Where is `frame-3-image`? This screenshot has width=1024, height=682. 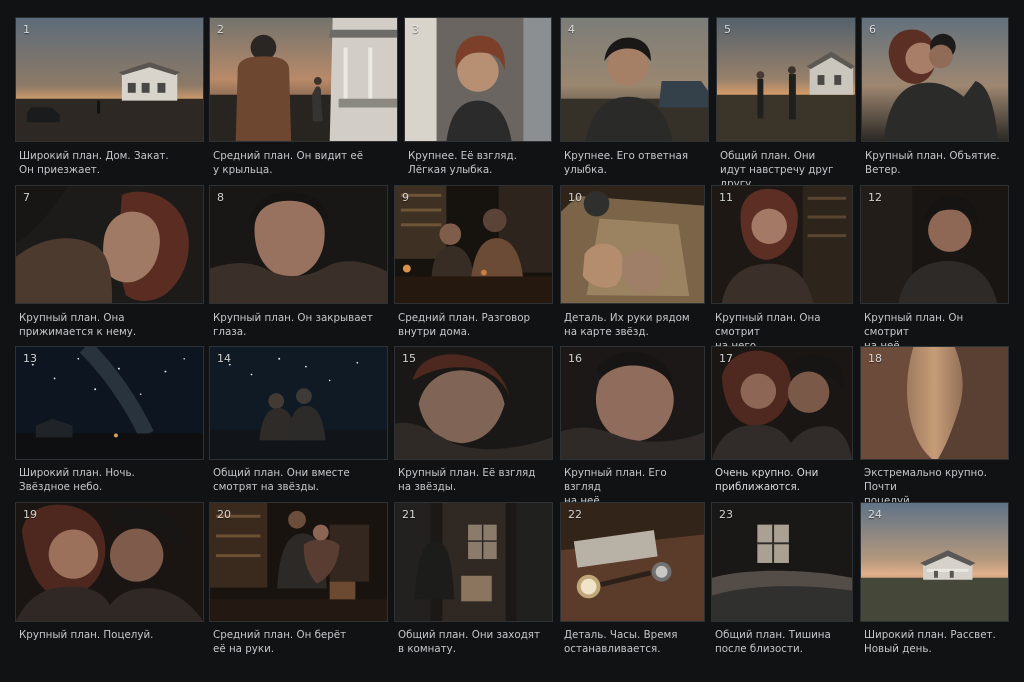 frame-3-image is located at coordinates (478, 79).